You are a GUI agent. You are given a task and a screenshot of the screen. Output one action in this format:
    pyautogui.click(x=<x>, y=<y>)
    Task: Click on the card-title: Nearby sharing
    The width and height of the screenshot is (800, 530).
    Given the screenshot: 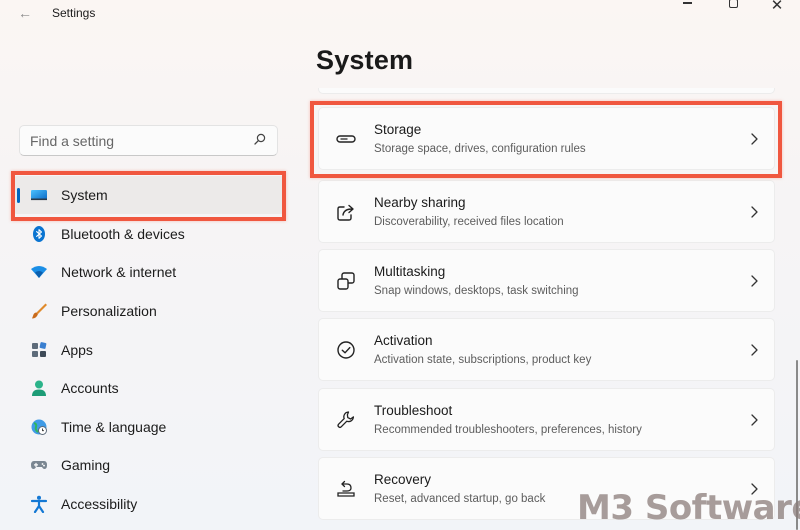 What is the action you would take?
    pyautogui.click(x=420, y=202)
    